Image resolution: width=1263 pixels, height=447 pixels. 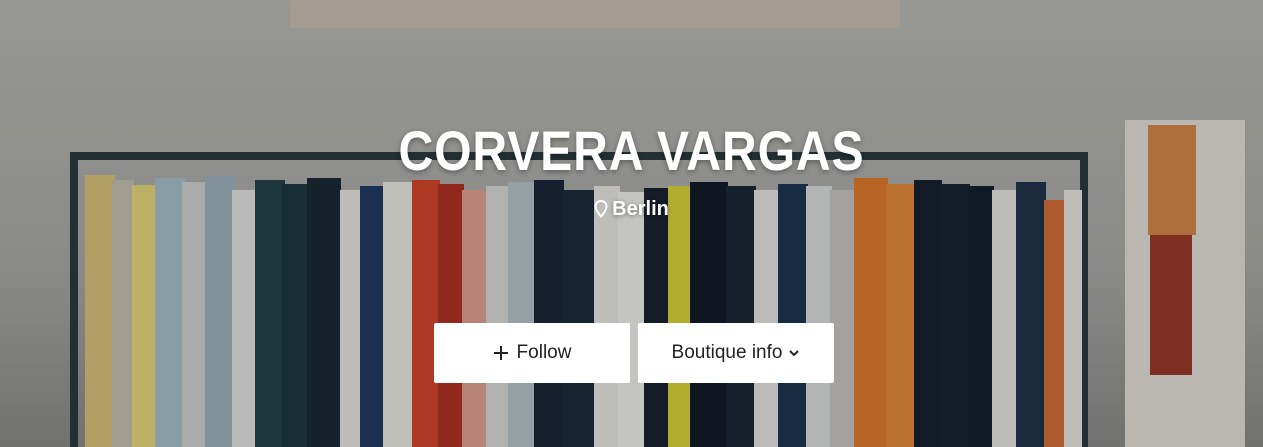 I want to click on chevron-down-icon, so click(x=794, y=353).